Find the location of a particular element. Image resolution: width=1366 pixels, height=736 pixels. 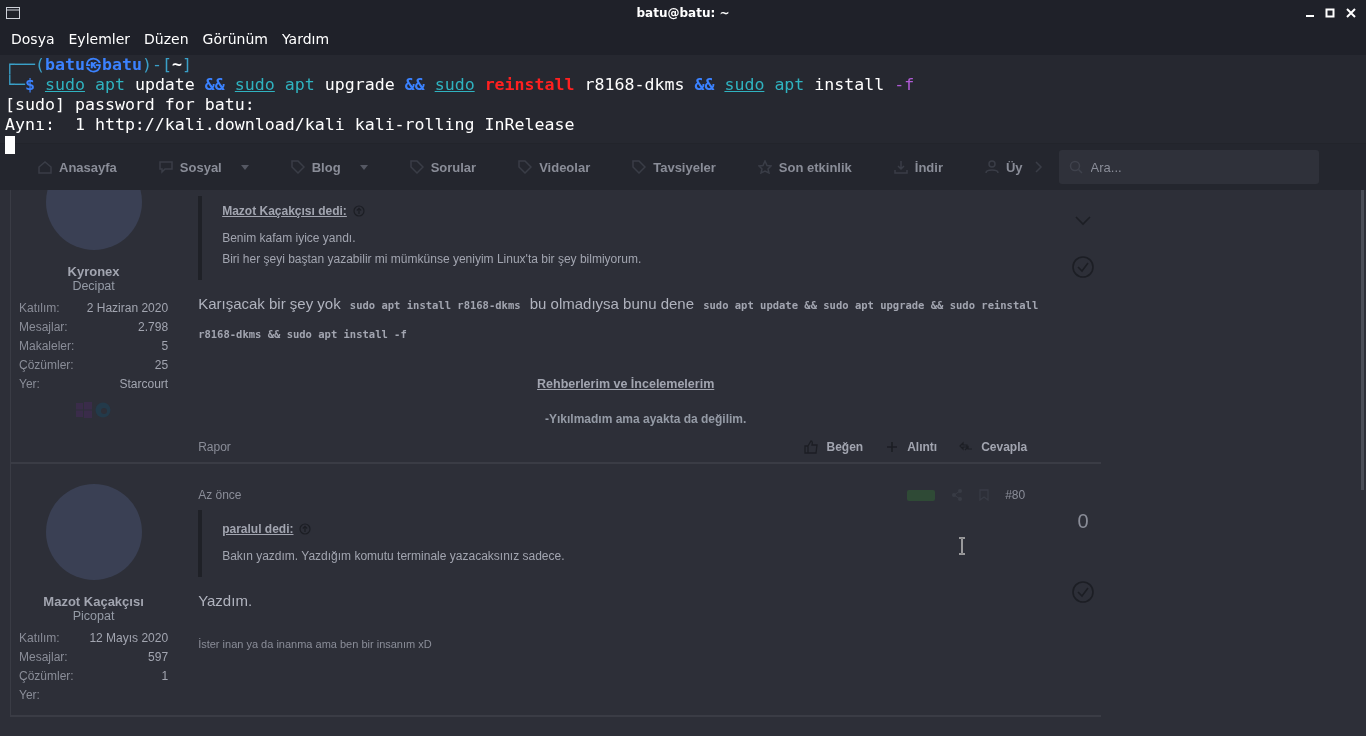

nav-tab: Sosyal is located at coordinates (197, 167).